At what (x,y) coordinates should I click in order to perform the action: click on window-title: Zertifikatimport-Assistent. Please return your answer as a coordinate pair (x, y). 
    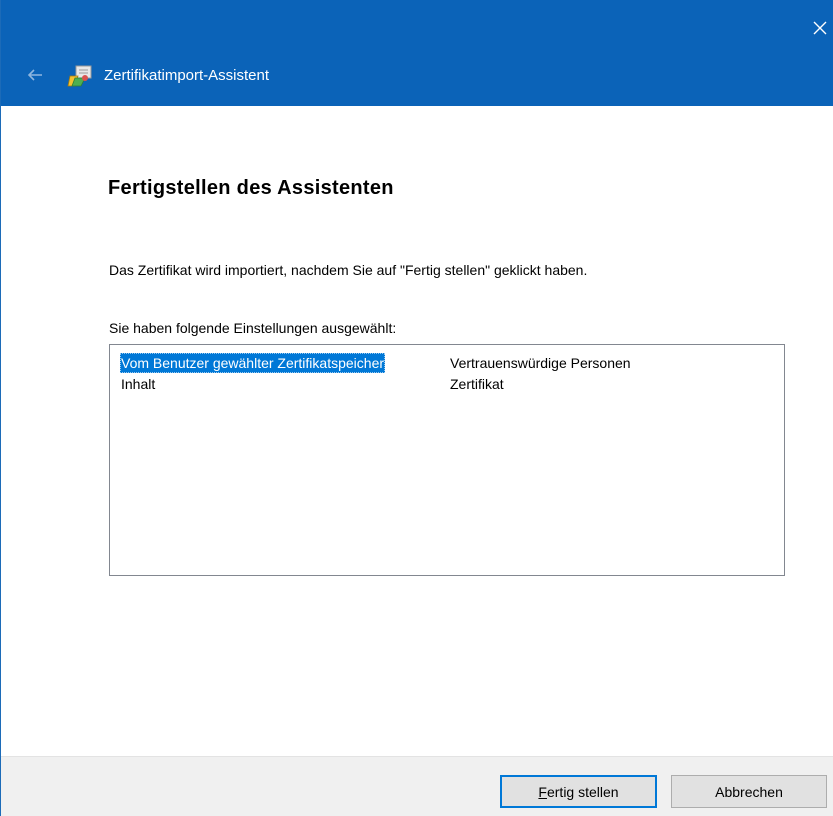
    Looking at the image, I should click on (187, 75).